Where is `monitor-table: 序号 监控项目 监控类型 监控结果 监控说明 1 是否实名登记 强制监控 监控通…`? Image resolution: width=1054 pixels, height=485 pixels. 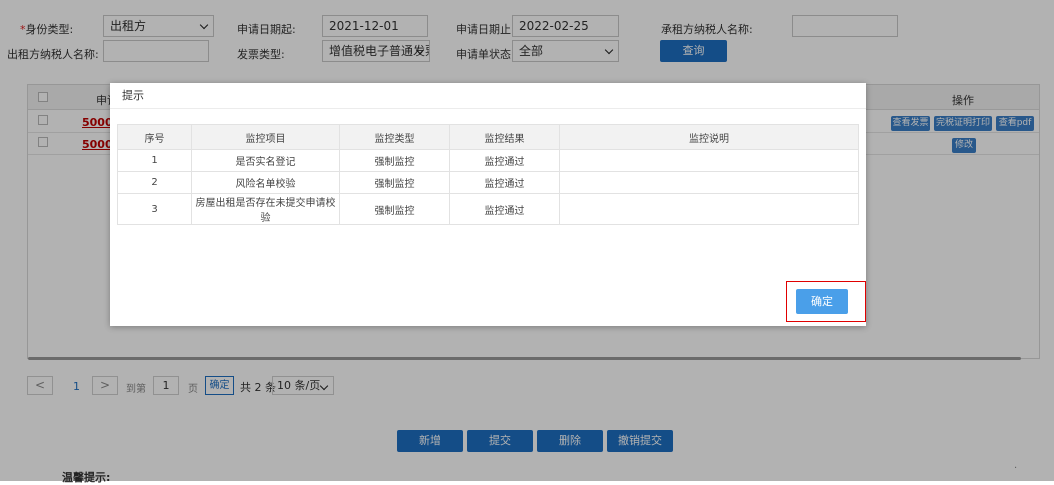 monitor-table: 序号 监控项目 监控类型 监控结果 监控说明 1 是否实名登记 强制监控 监控通… is located at coordinates (488, 174).